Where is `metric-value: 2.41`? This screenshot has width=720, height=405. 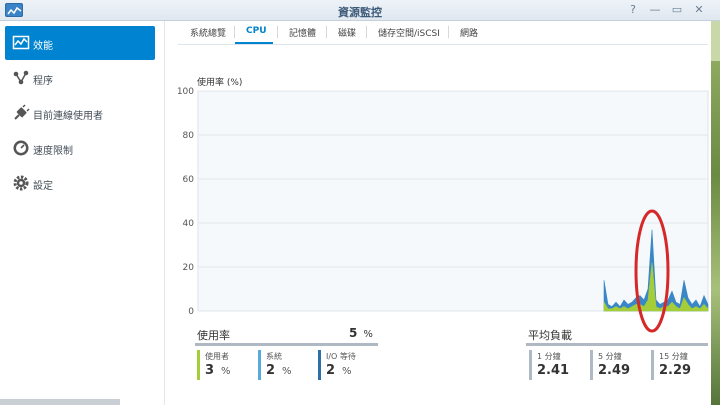 metric-value: 2.41 is located at coordinates (553, 370).